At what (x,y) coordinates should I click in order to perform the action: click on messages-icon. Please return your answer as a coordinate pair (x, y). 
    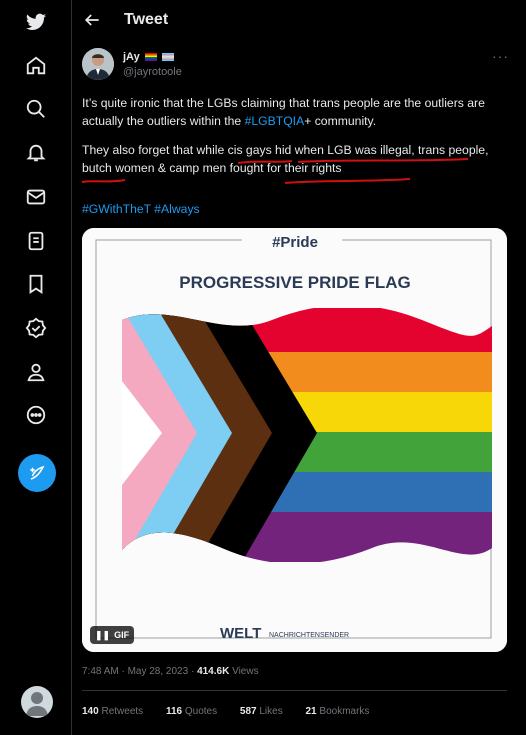
    Looking at the image, I should click on (36, 197).